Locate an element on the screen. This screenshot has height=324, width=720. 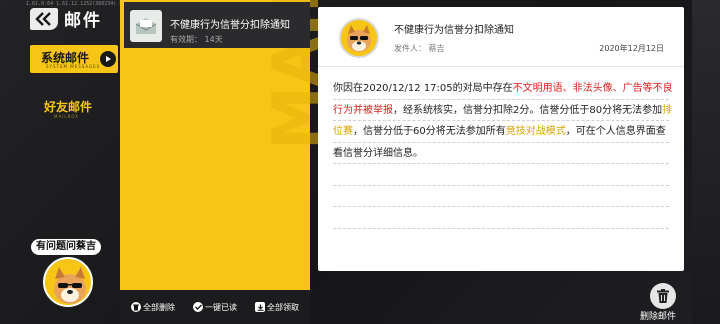
mail-item-expiry: 有效期： 14天 is located at coordinates (196, 39).